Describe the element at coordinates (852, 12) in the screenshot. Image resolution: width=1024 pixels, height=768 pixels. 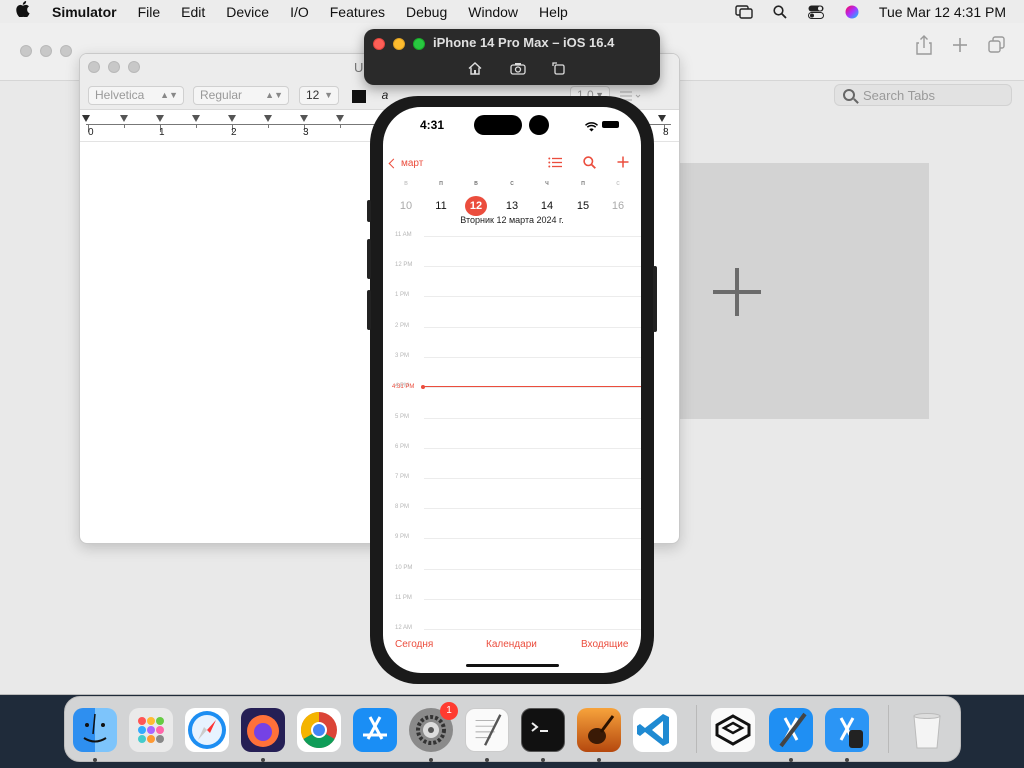
I see `siri-icon` at that location.